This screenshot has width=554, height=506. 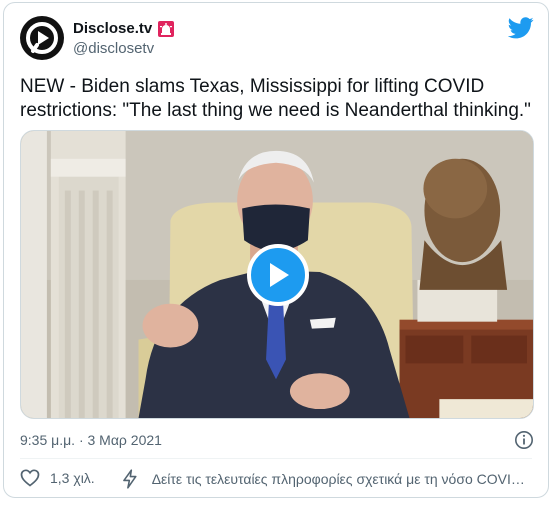 What do you see at coordinates (113, 48) in the screenshot?
I see `author-handle: @disclosetv` at bounding box center [113, 48].